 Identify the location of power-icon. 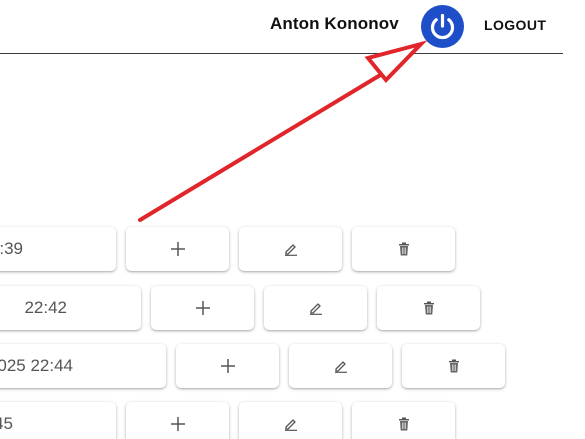
(442, 26).